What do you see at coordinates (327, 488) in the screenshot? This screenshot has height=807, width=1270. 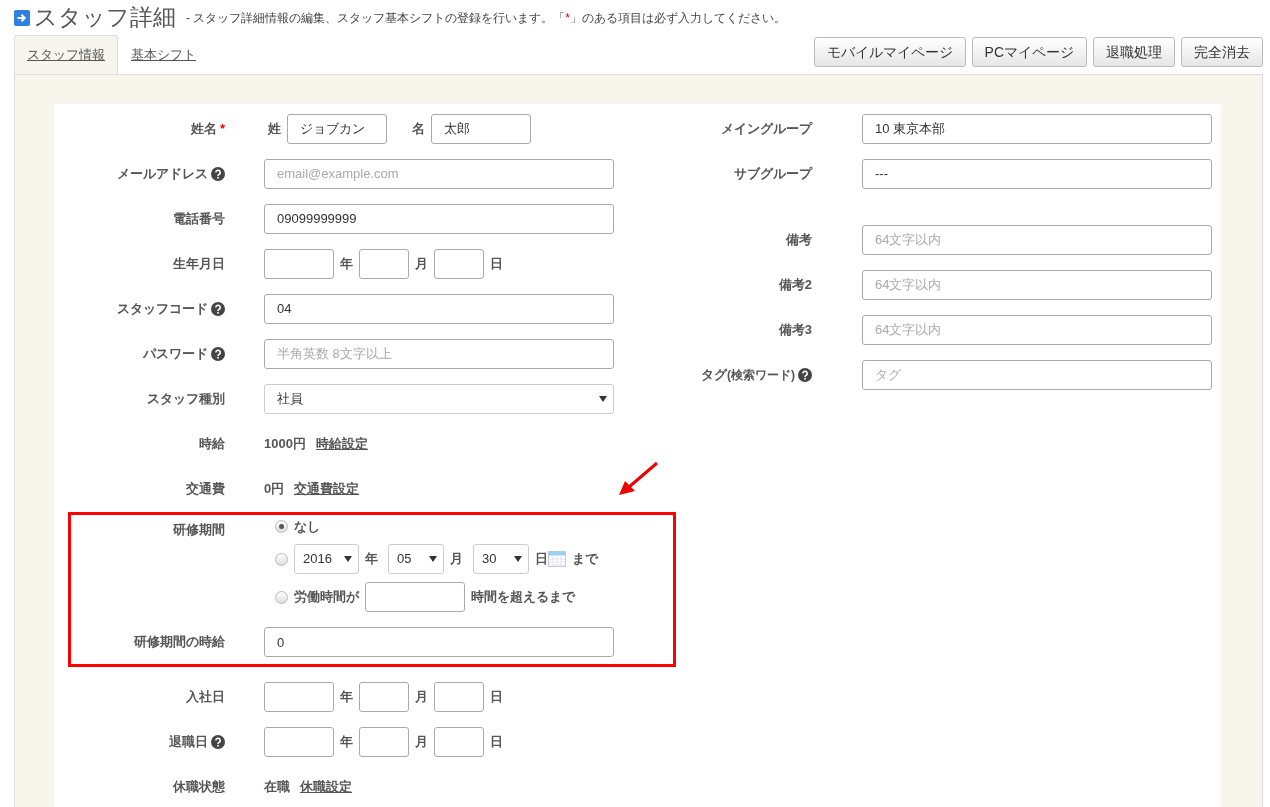 I see `settings-link: 交通費設定` at bounding box center [327, 488].